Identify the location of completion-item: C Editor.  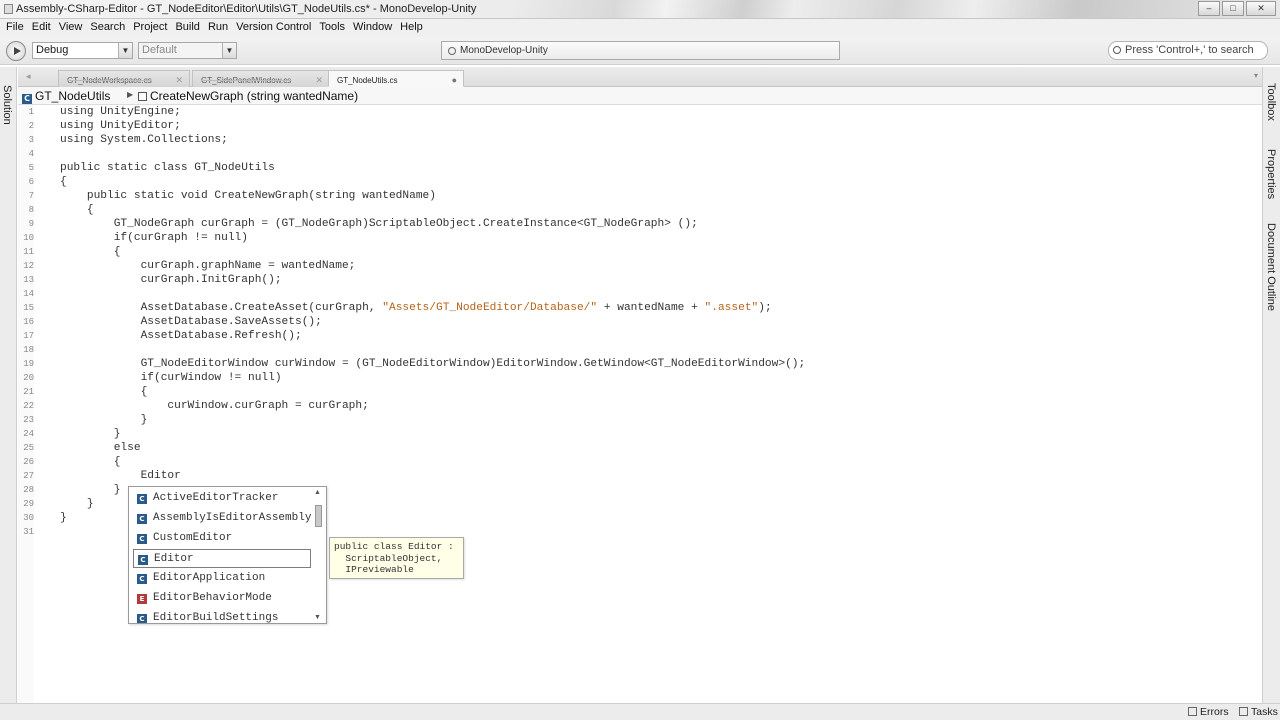
(222, 558).